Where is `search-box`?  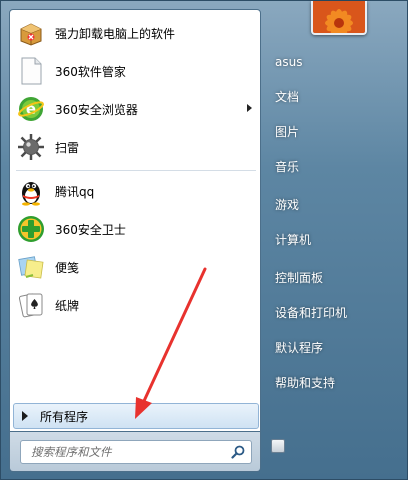
search-box is located at coordinates (136, 452).